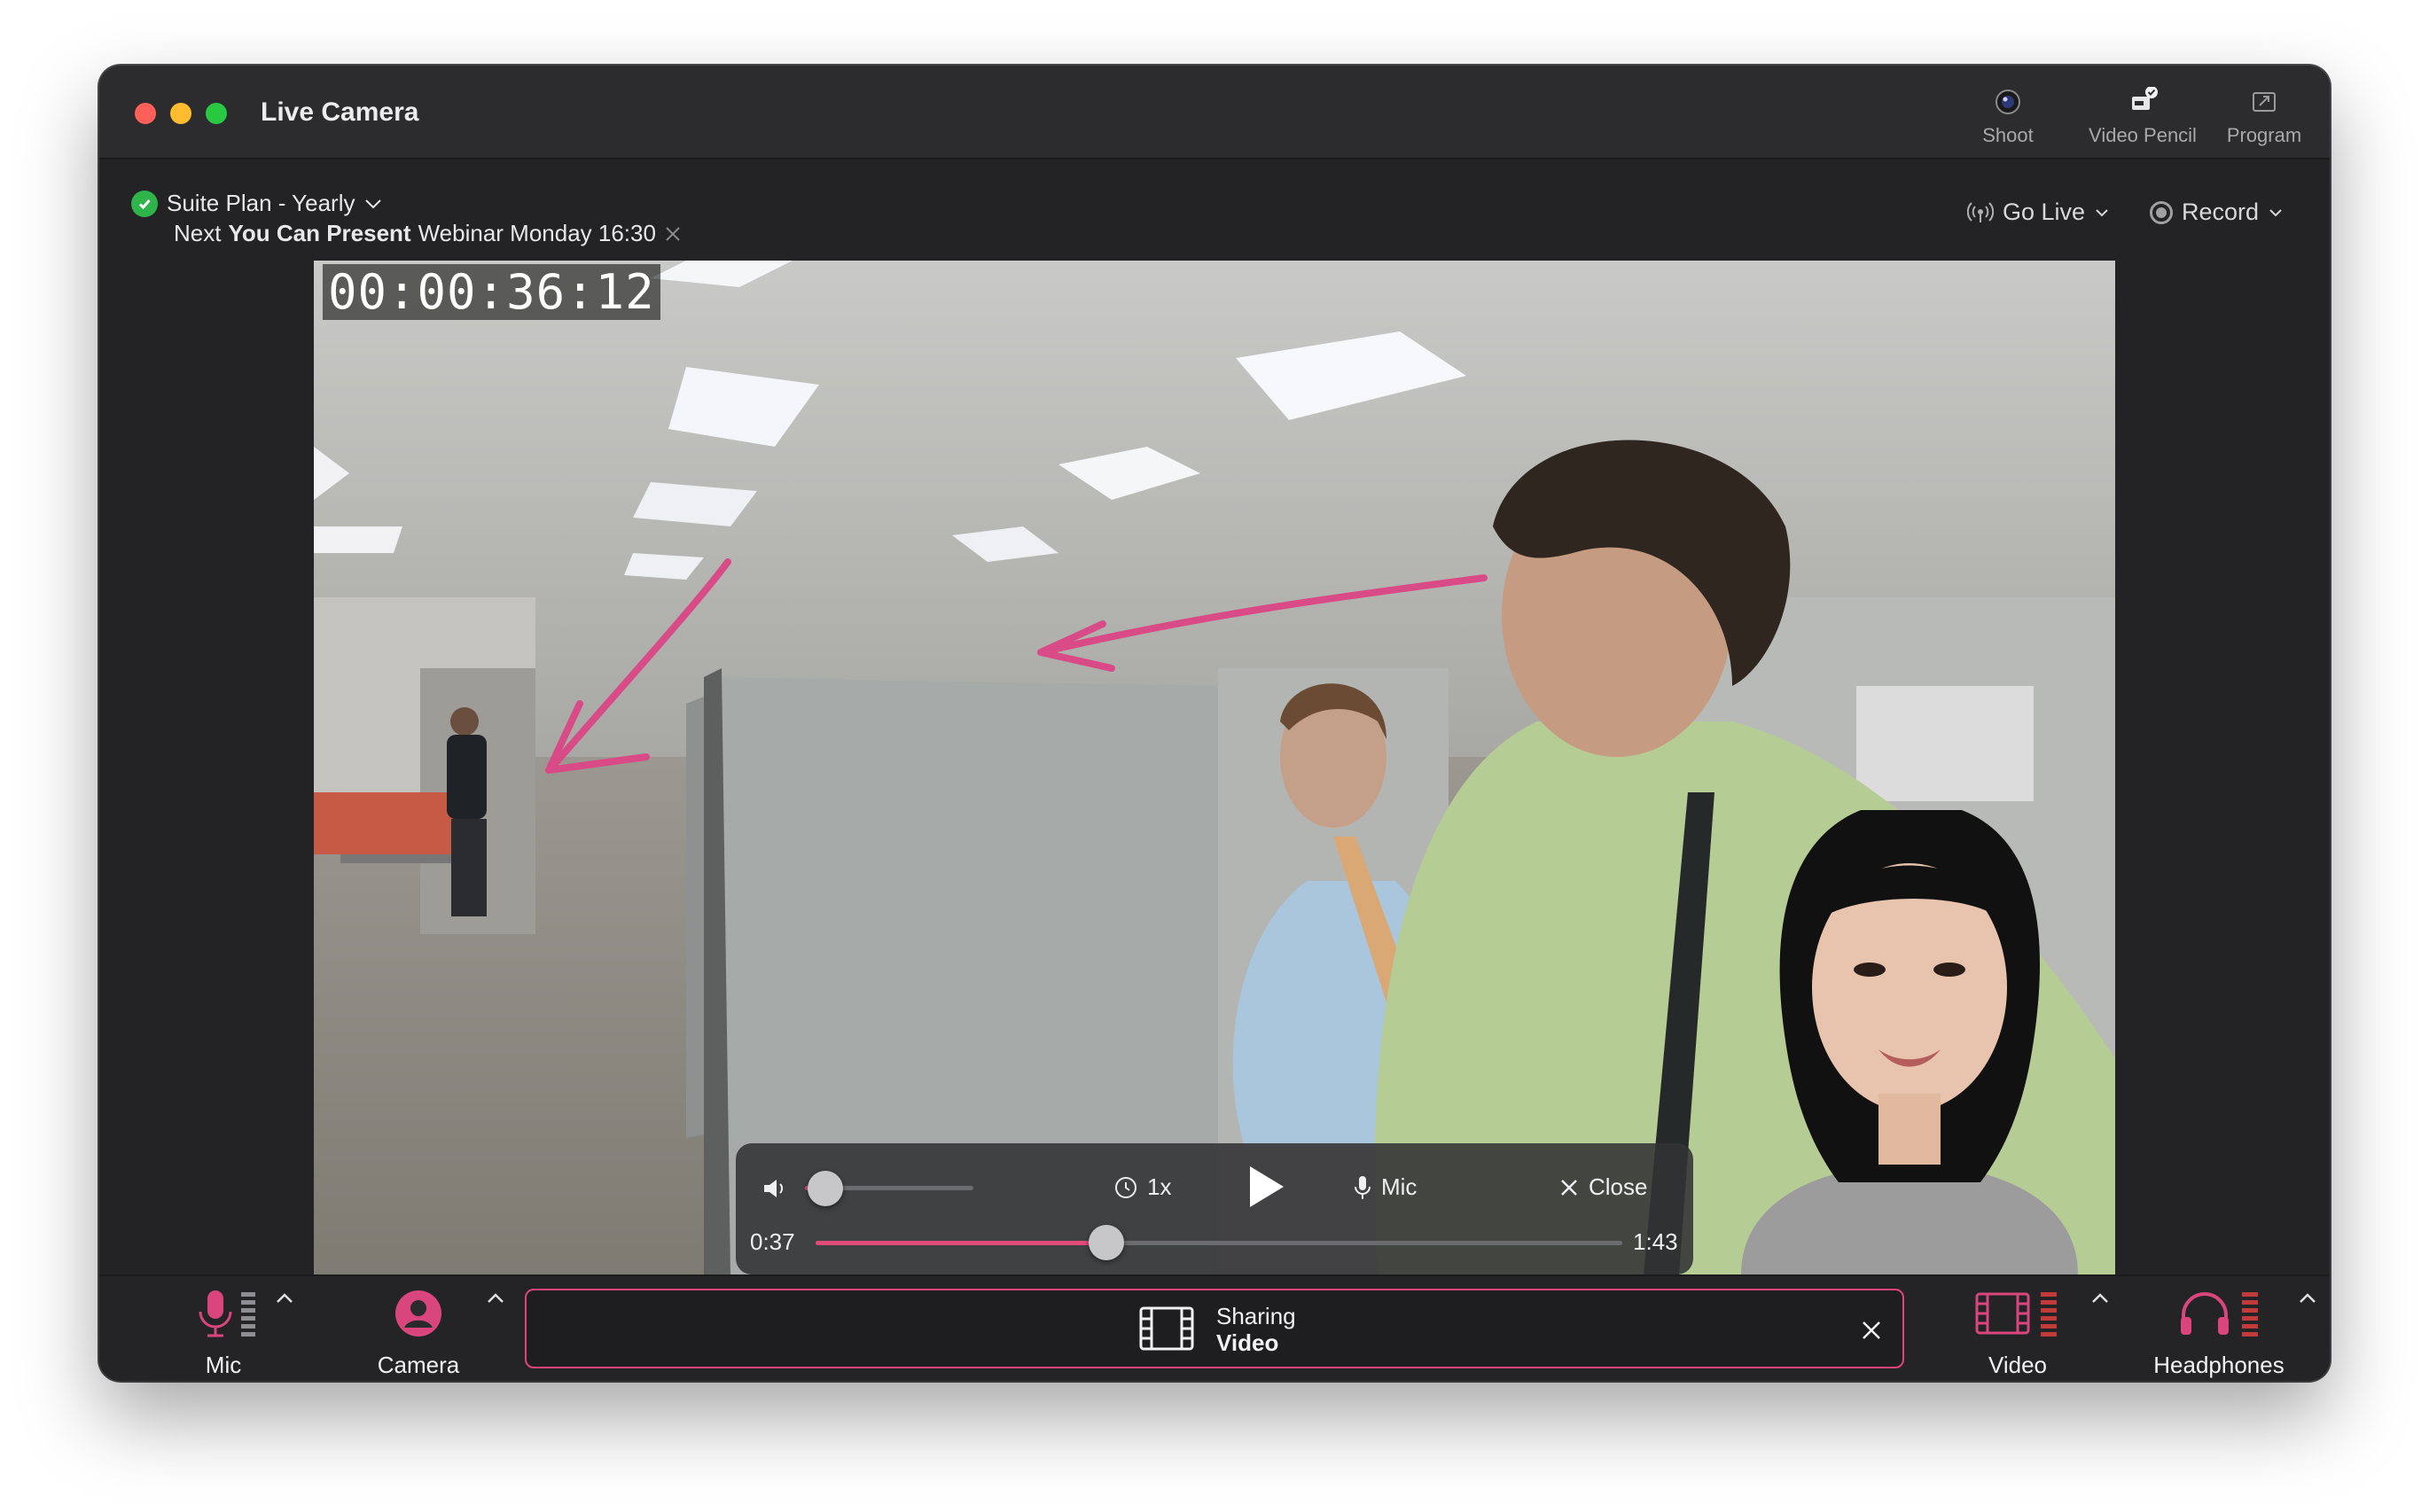 The image size is (2429, 1512). I want to click on title-bar: Live Camera Shoot Video Pencil Program, so click(1214, 113).